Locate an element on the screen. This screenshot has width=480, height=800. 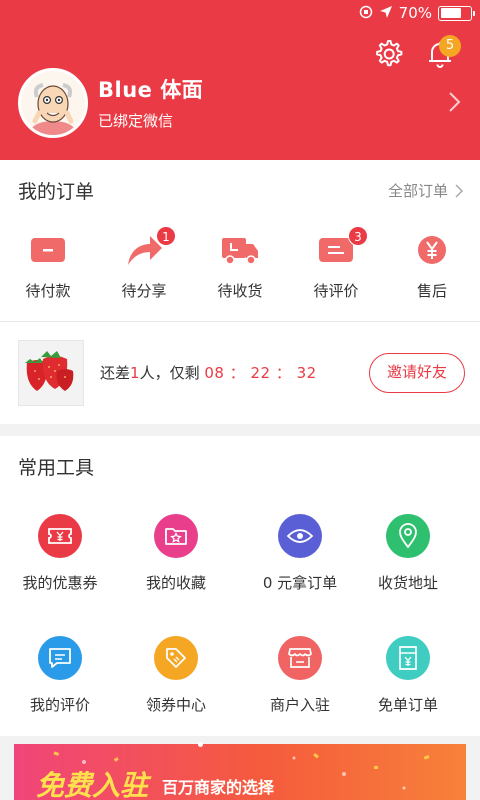
username: Blue 体面 is located at coordinates (150, 89).